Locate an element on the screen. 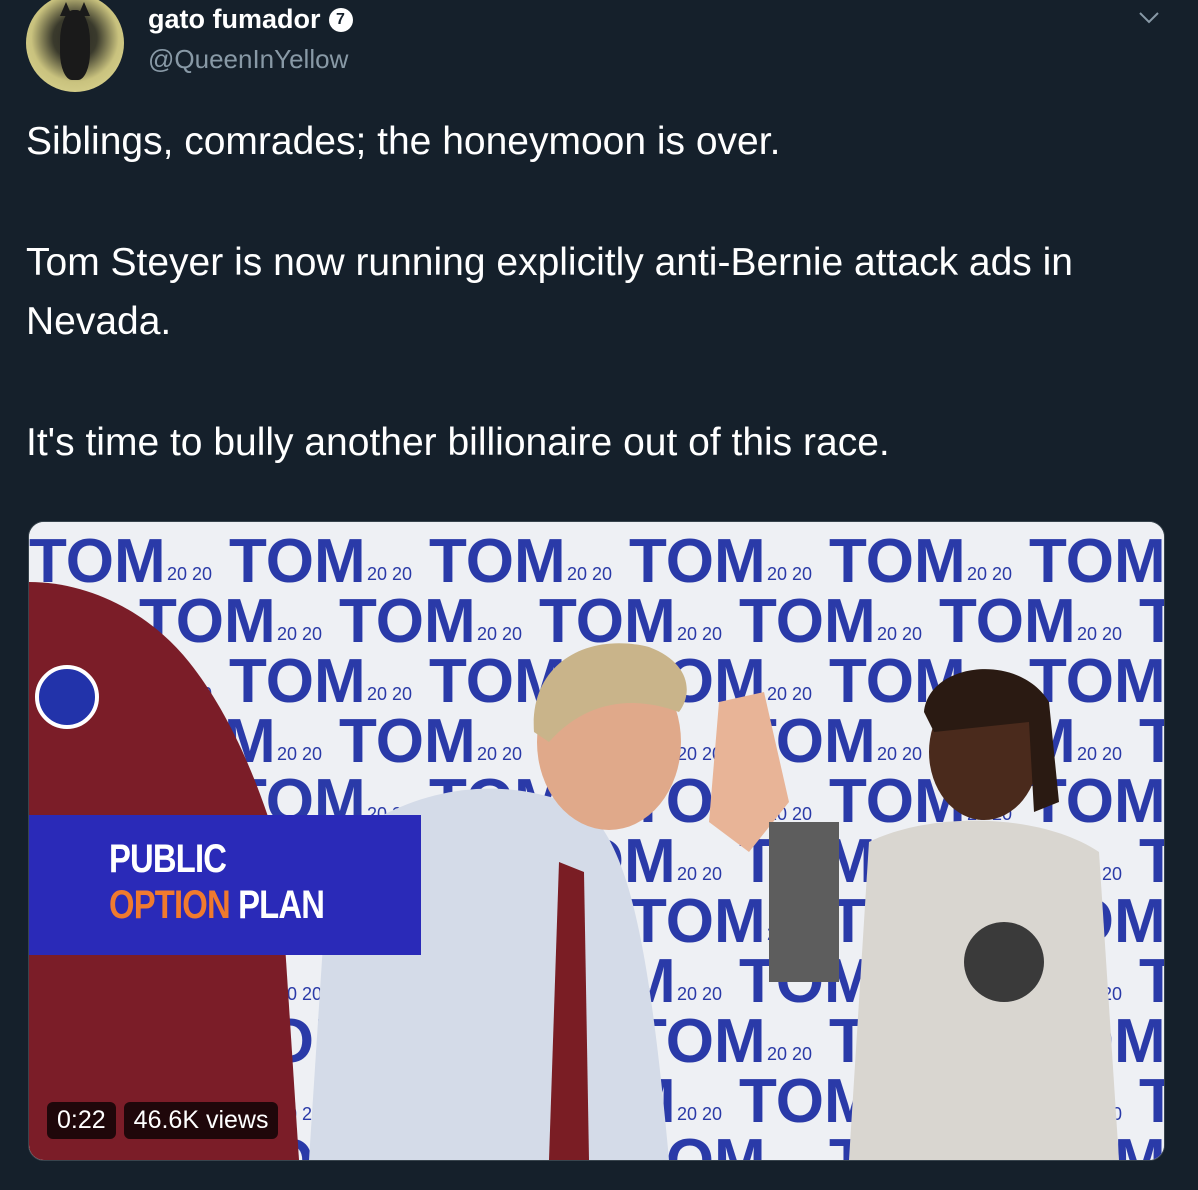 The image size is (1198, 1190). overlay-word-option: OPTION is located at coordinates (170, 905).